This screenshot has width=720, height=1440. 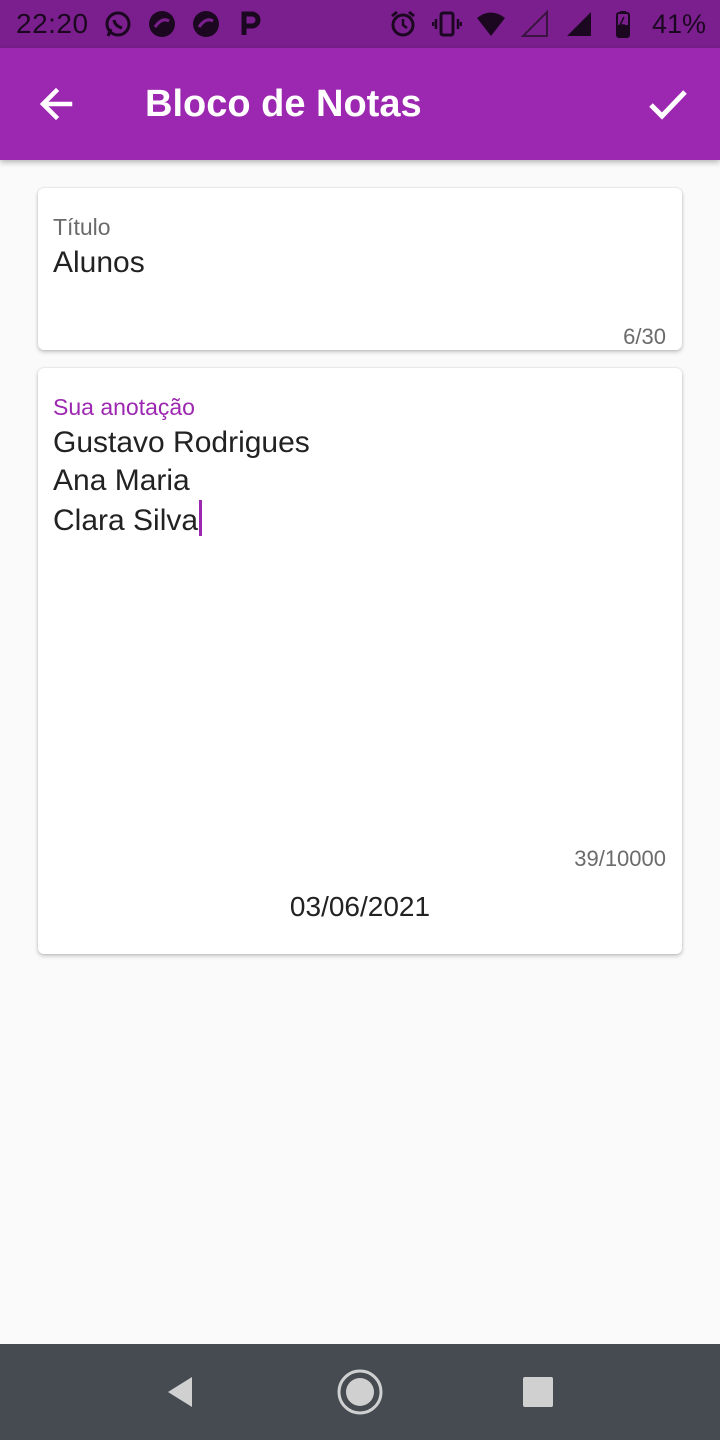 I want to click on note-line-last: Clara Silva, so click(x=181, y=520).